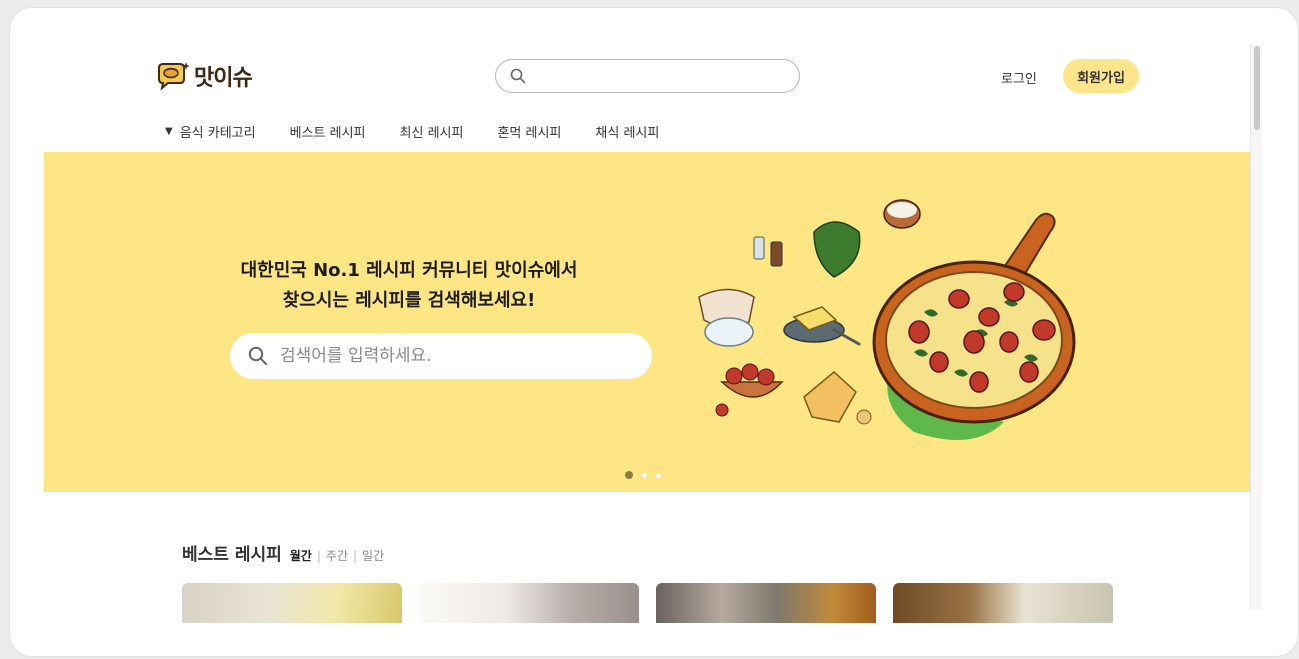 This screenshot has height=659, width=1299. Describe the element at coordinates (1101, 76) in the screenshot. I see `signup-button: 회원가입` at that location.